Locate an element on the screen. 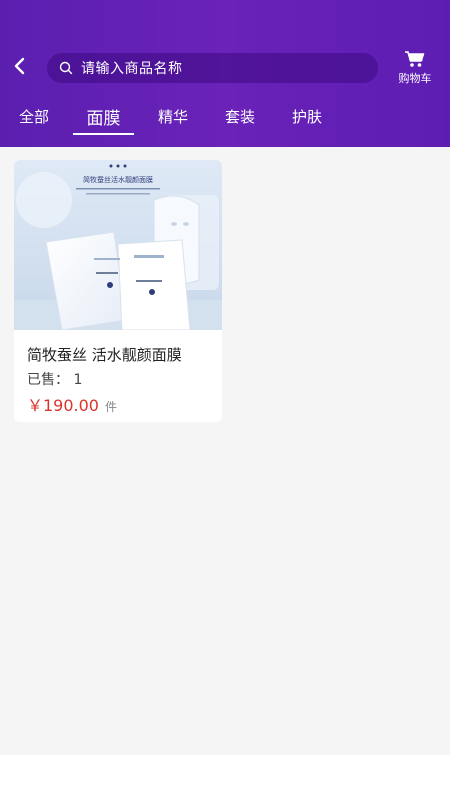 The width and height of the screenshot is (450, 800). tab-mask: 面膜 is located at coordinates (103, 116).